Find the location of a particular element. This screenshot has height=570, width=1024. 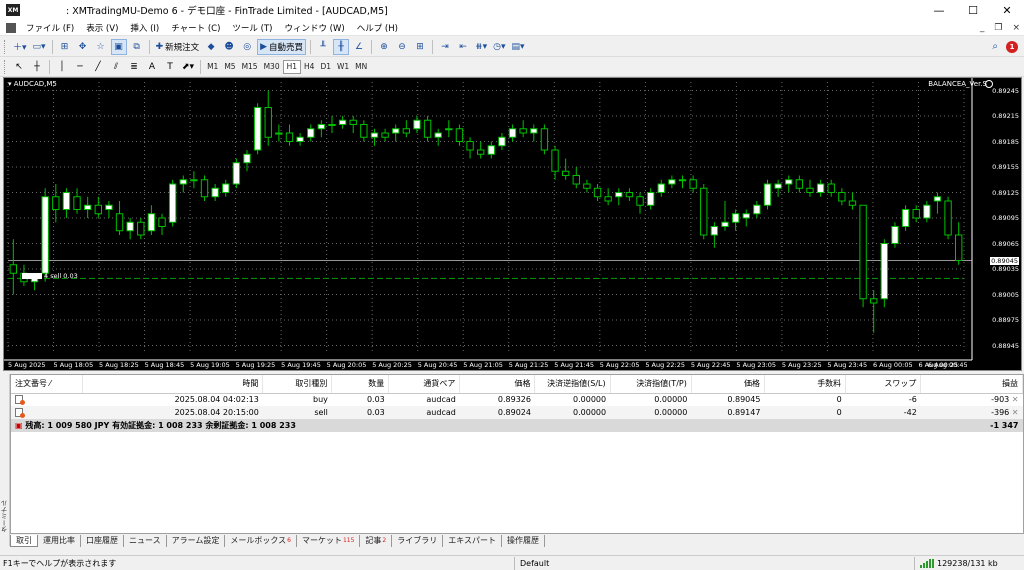

terminal-tab: 運用比率 is located at coordinates (59, 540).